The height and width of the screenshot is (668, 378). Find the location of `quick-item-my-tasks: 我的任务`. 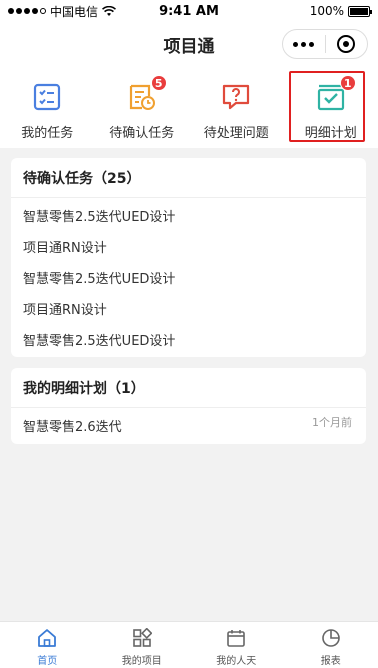

quick-item-my-tasks: 我的任务 is located at coordinates (47, 107).